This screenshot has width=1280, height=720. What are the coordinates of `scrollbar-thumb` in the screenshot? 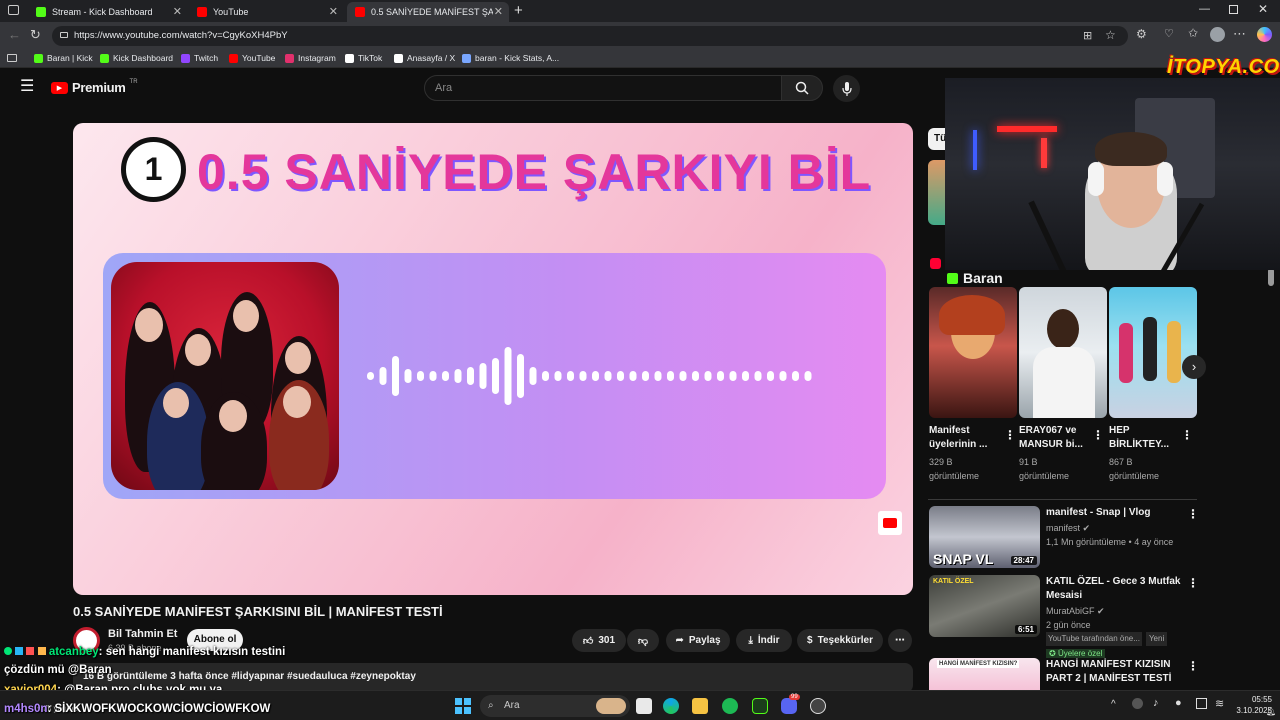 It's located at (1271, 277).